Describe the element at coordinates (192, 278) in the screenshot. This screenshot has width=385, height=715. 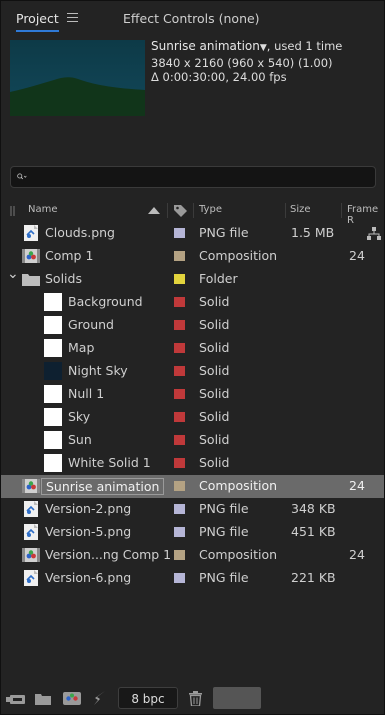
I see `list-item: ⌄ Solids Folder` at that location.